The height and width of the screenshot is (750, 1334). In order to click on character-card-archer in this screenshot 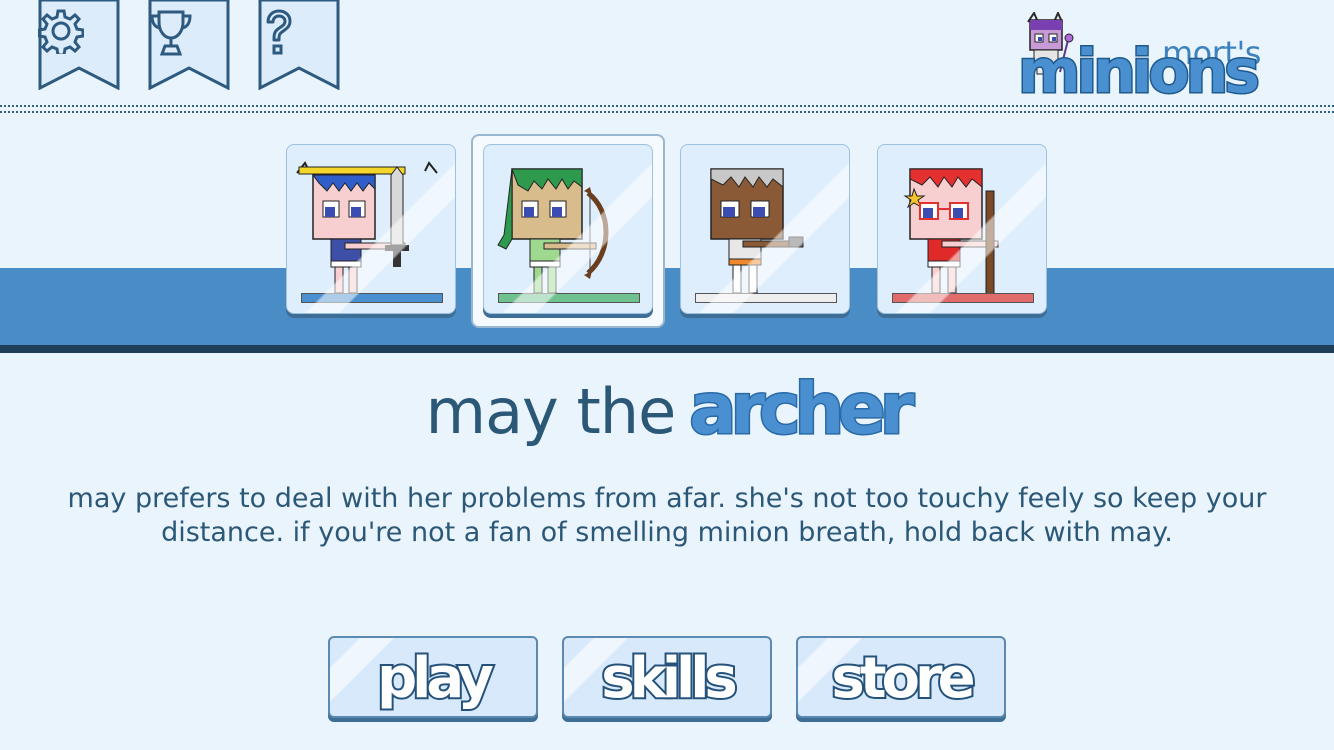, I will do `click(568, 229)`.